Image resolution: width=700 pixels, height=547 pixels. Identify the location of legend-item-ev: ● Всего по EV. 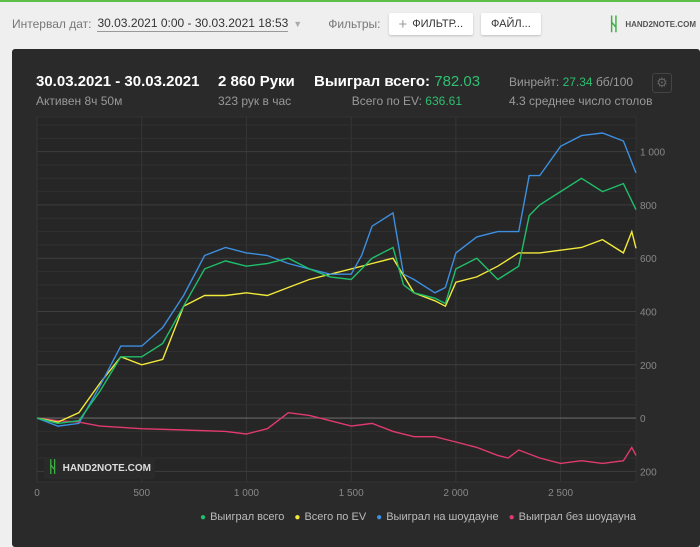
(330, 517).